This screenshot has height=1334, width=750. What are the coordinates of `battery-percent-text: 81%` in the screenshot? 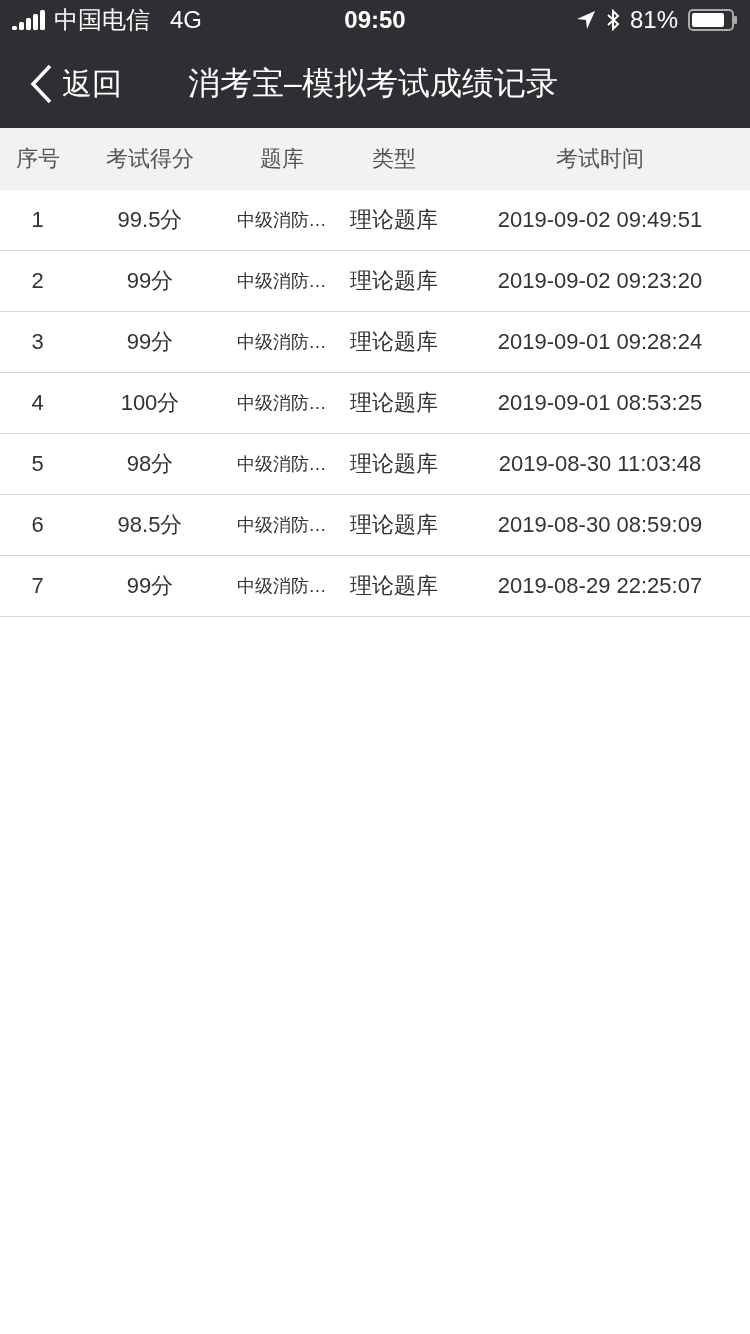 It's located at (653, 20).